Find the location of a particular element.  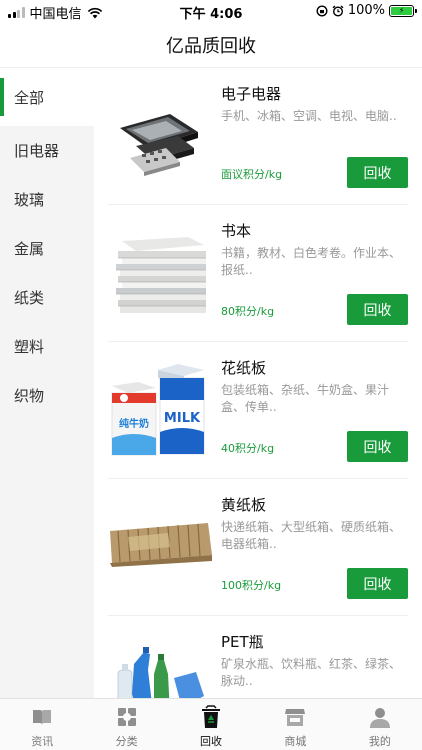

sidebar-item-label: 金属 is located at coordinates (29, 249).